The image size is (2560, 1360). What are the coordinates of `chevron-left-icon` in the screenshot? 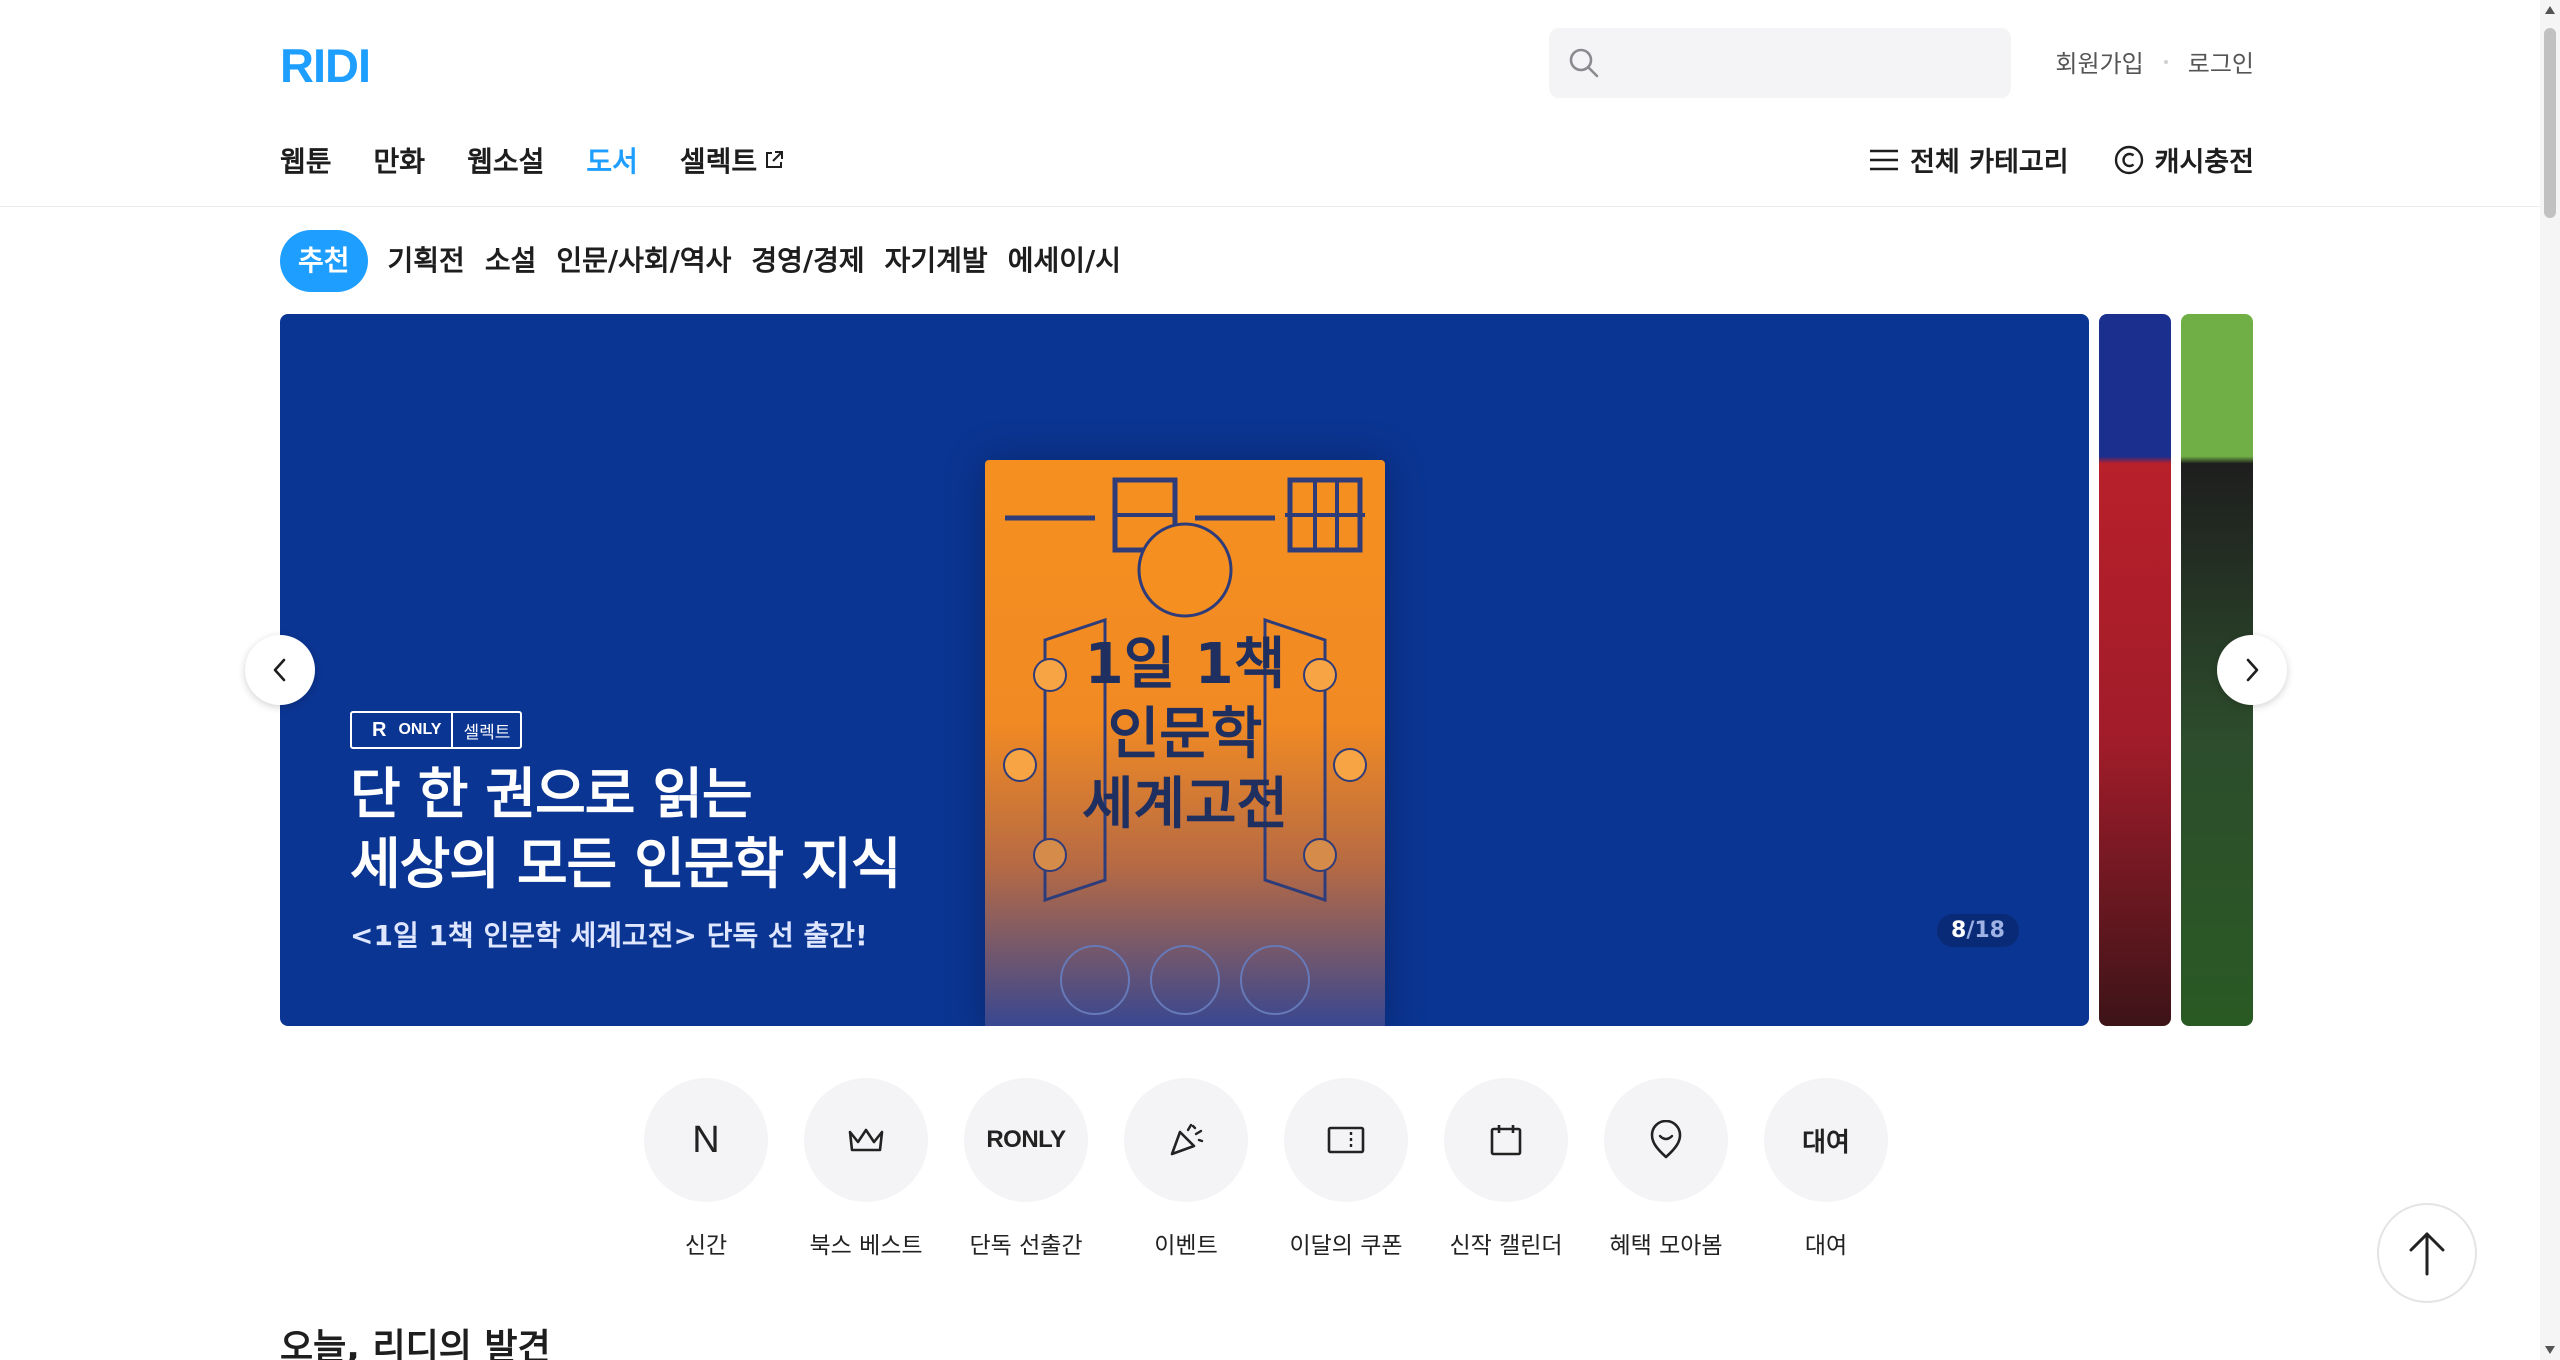 It's located at (279, 670).